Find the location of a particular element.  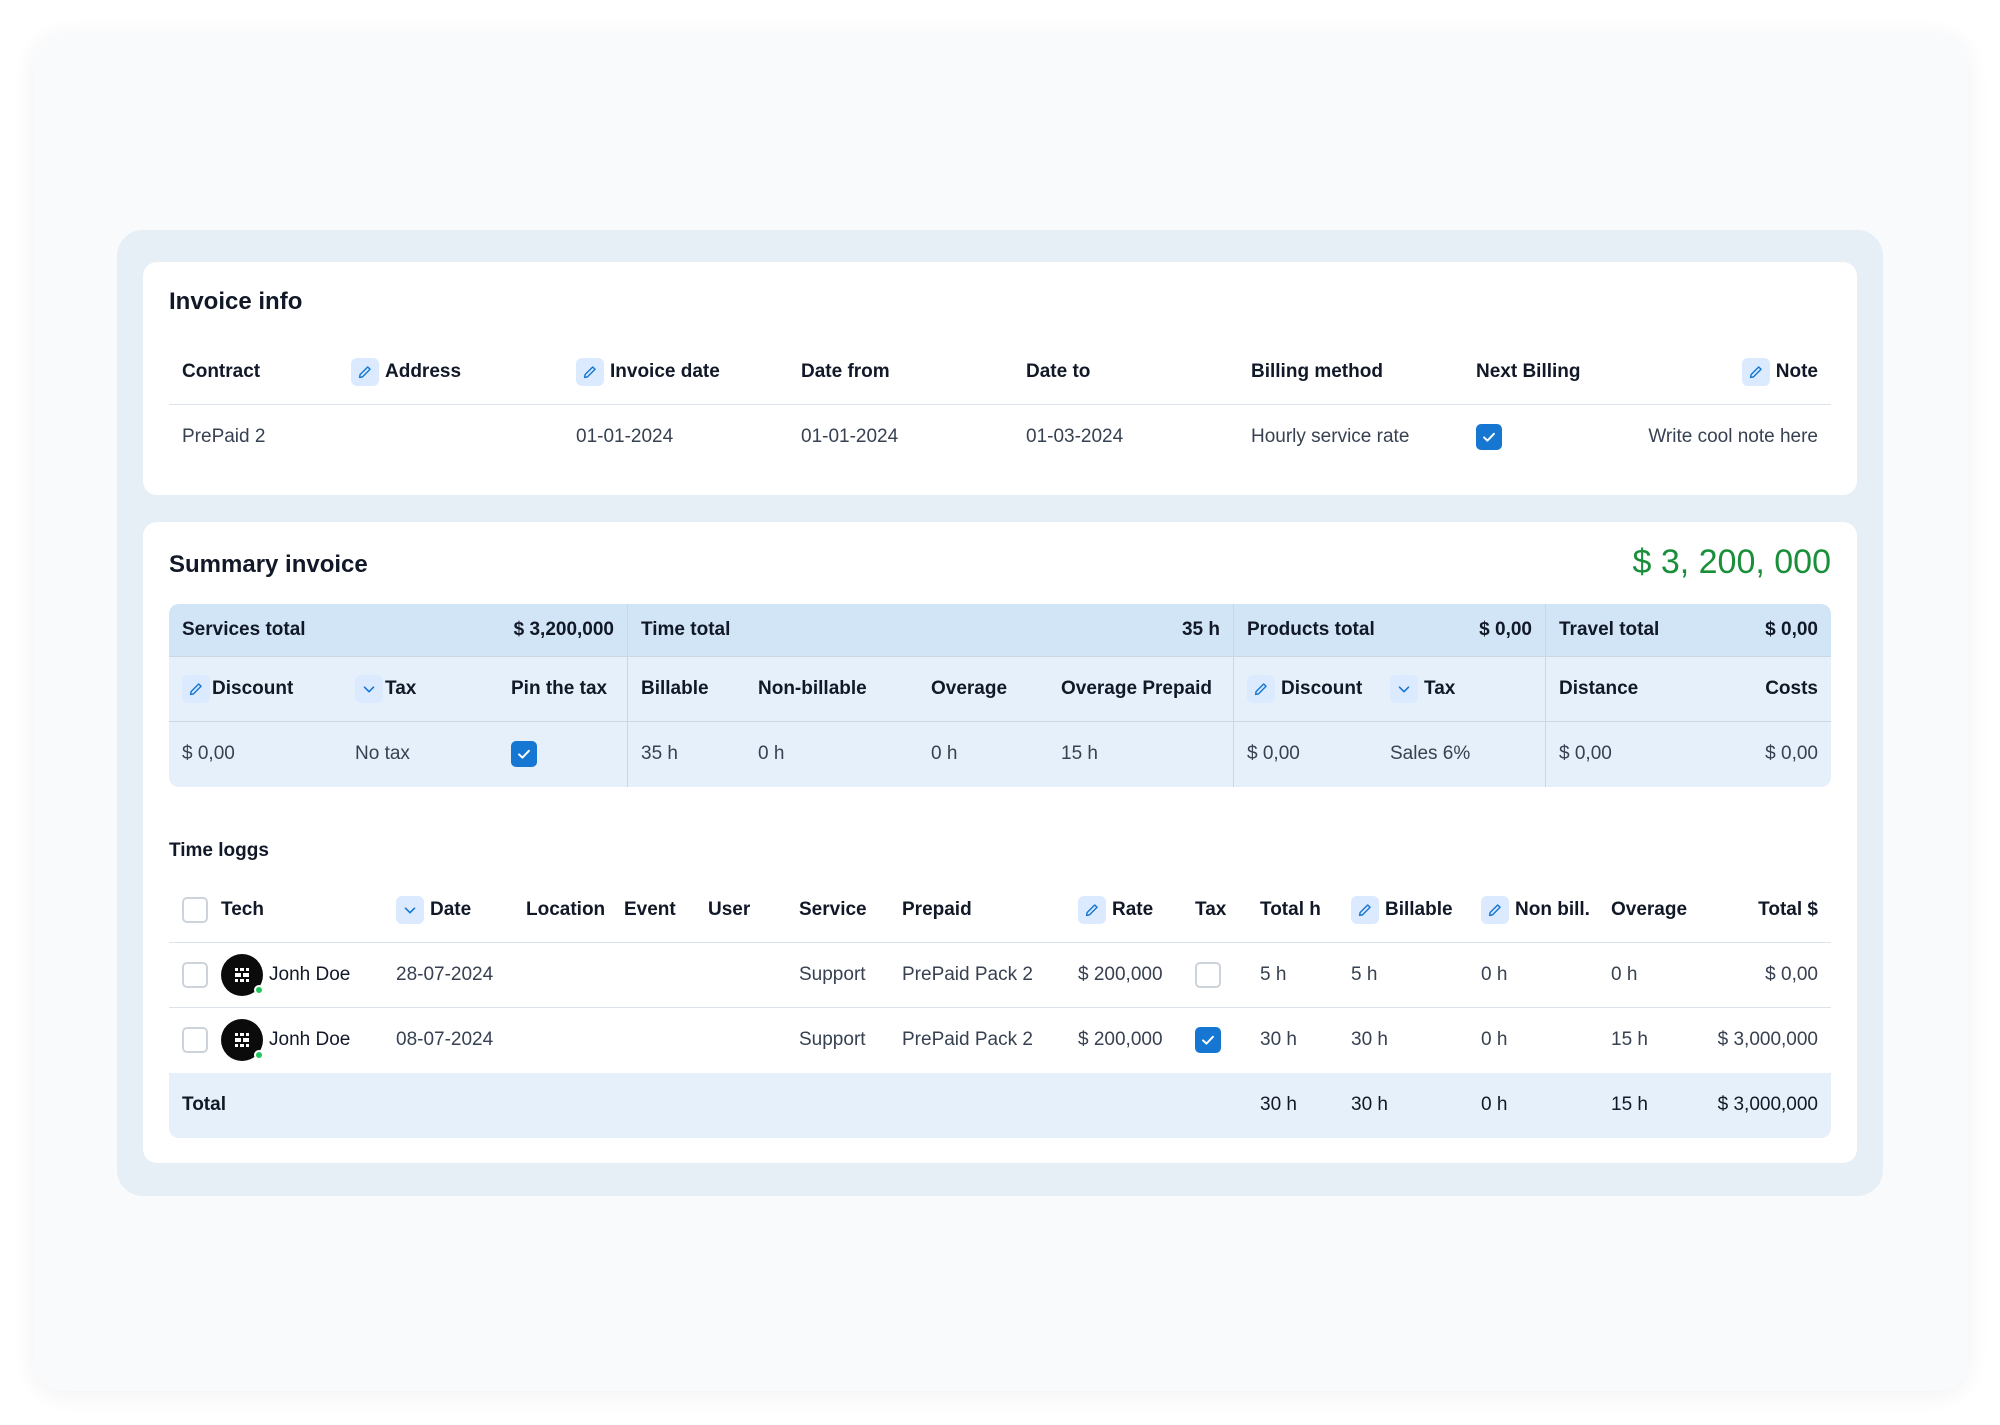

header-note: Note is located at coordinates (1759, 372).